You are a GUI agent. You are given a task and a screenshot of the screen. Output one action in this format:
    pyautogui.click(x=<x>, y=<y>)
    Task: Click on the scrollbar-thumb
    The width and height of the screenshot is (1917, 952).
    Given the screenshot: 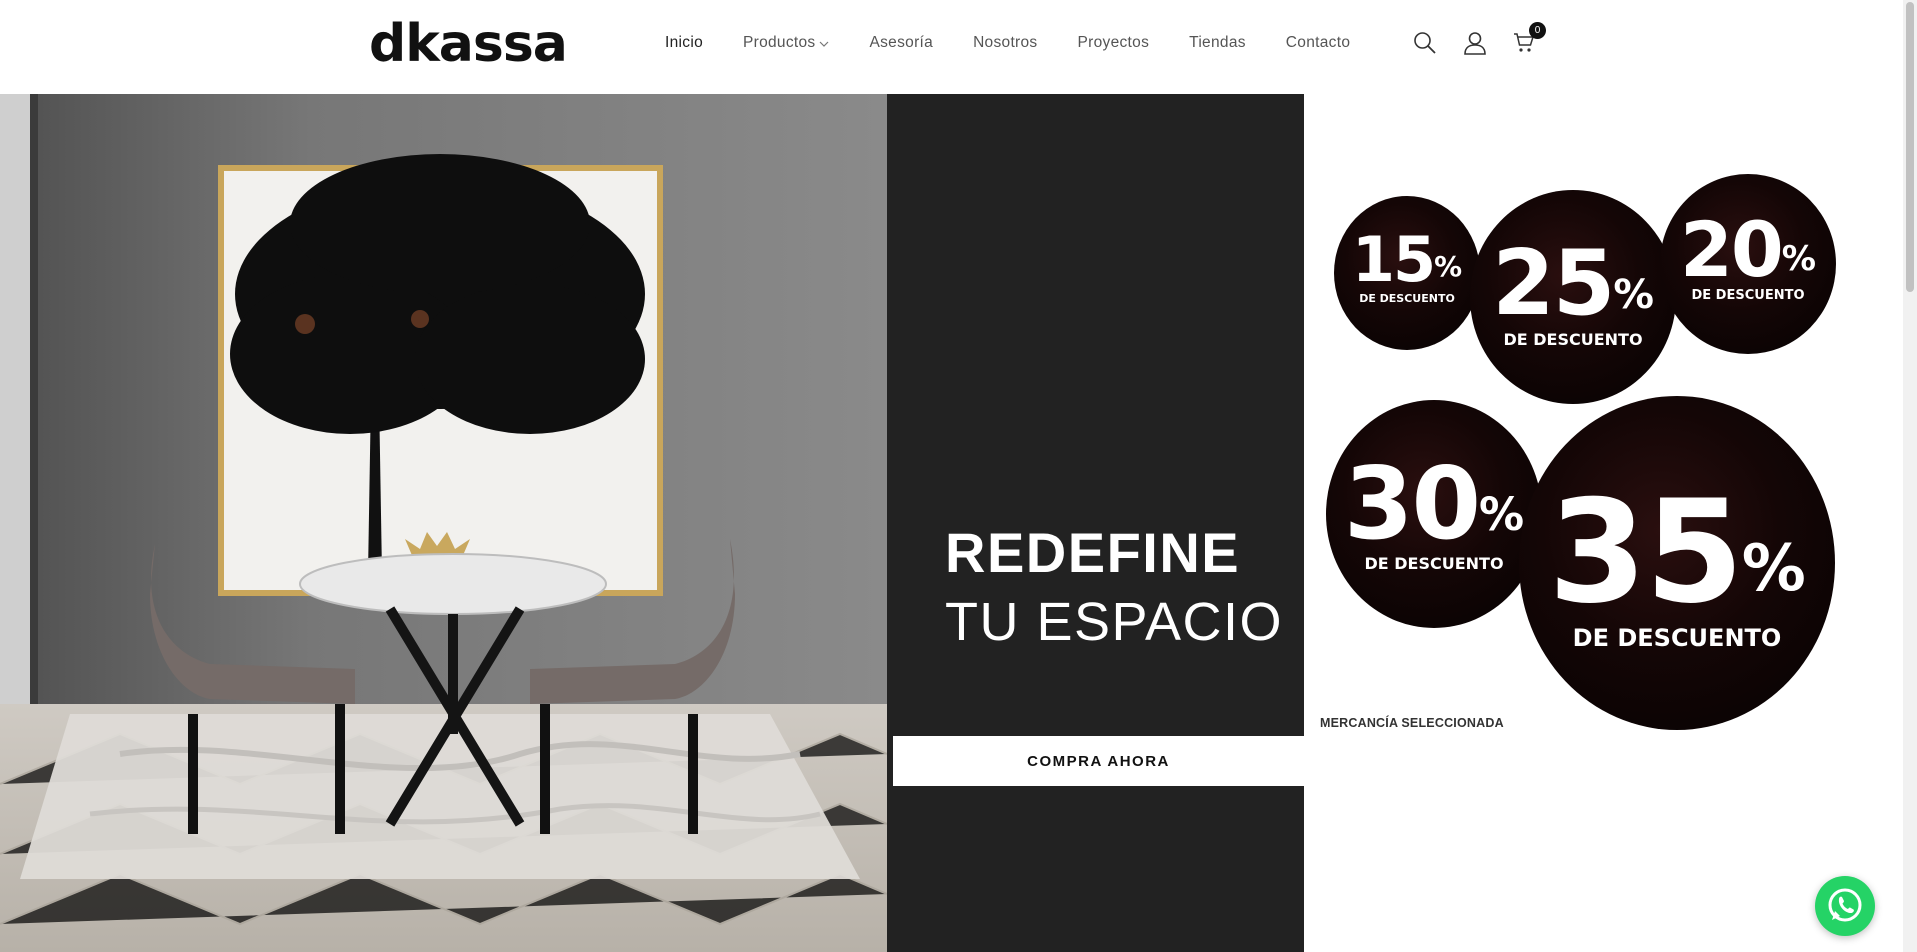 What is the action you would take?
    pyautogui.click(x=1910, y=147)
    